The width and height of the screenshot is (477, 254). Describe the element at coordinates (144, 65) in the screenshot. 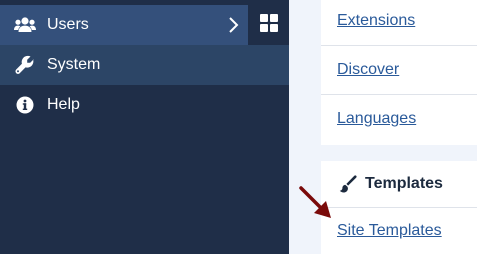

I see `sidebar-item-system: System` at that location.